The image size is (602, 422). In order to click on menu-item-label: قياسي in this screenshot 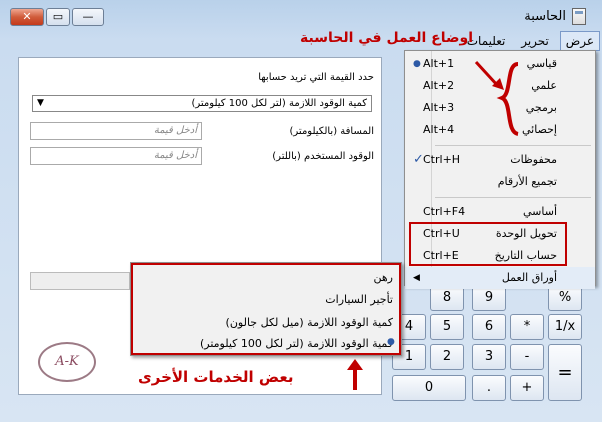, I will do `click(541, 63)`.